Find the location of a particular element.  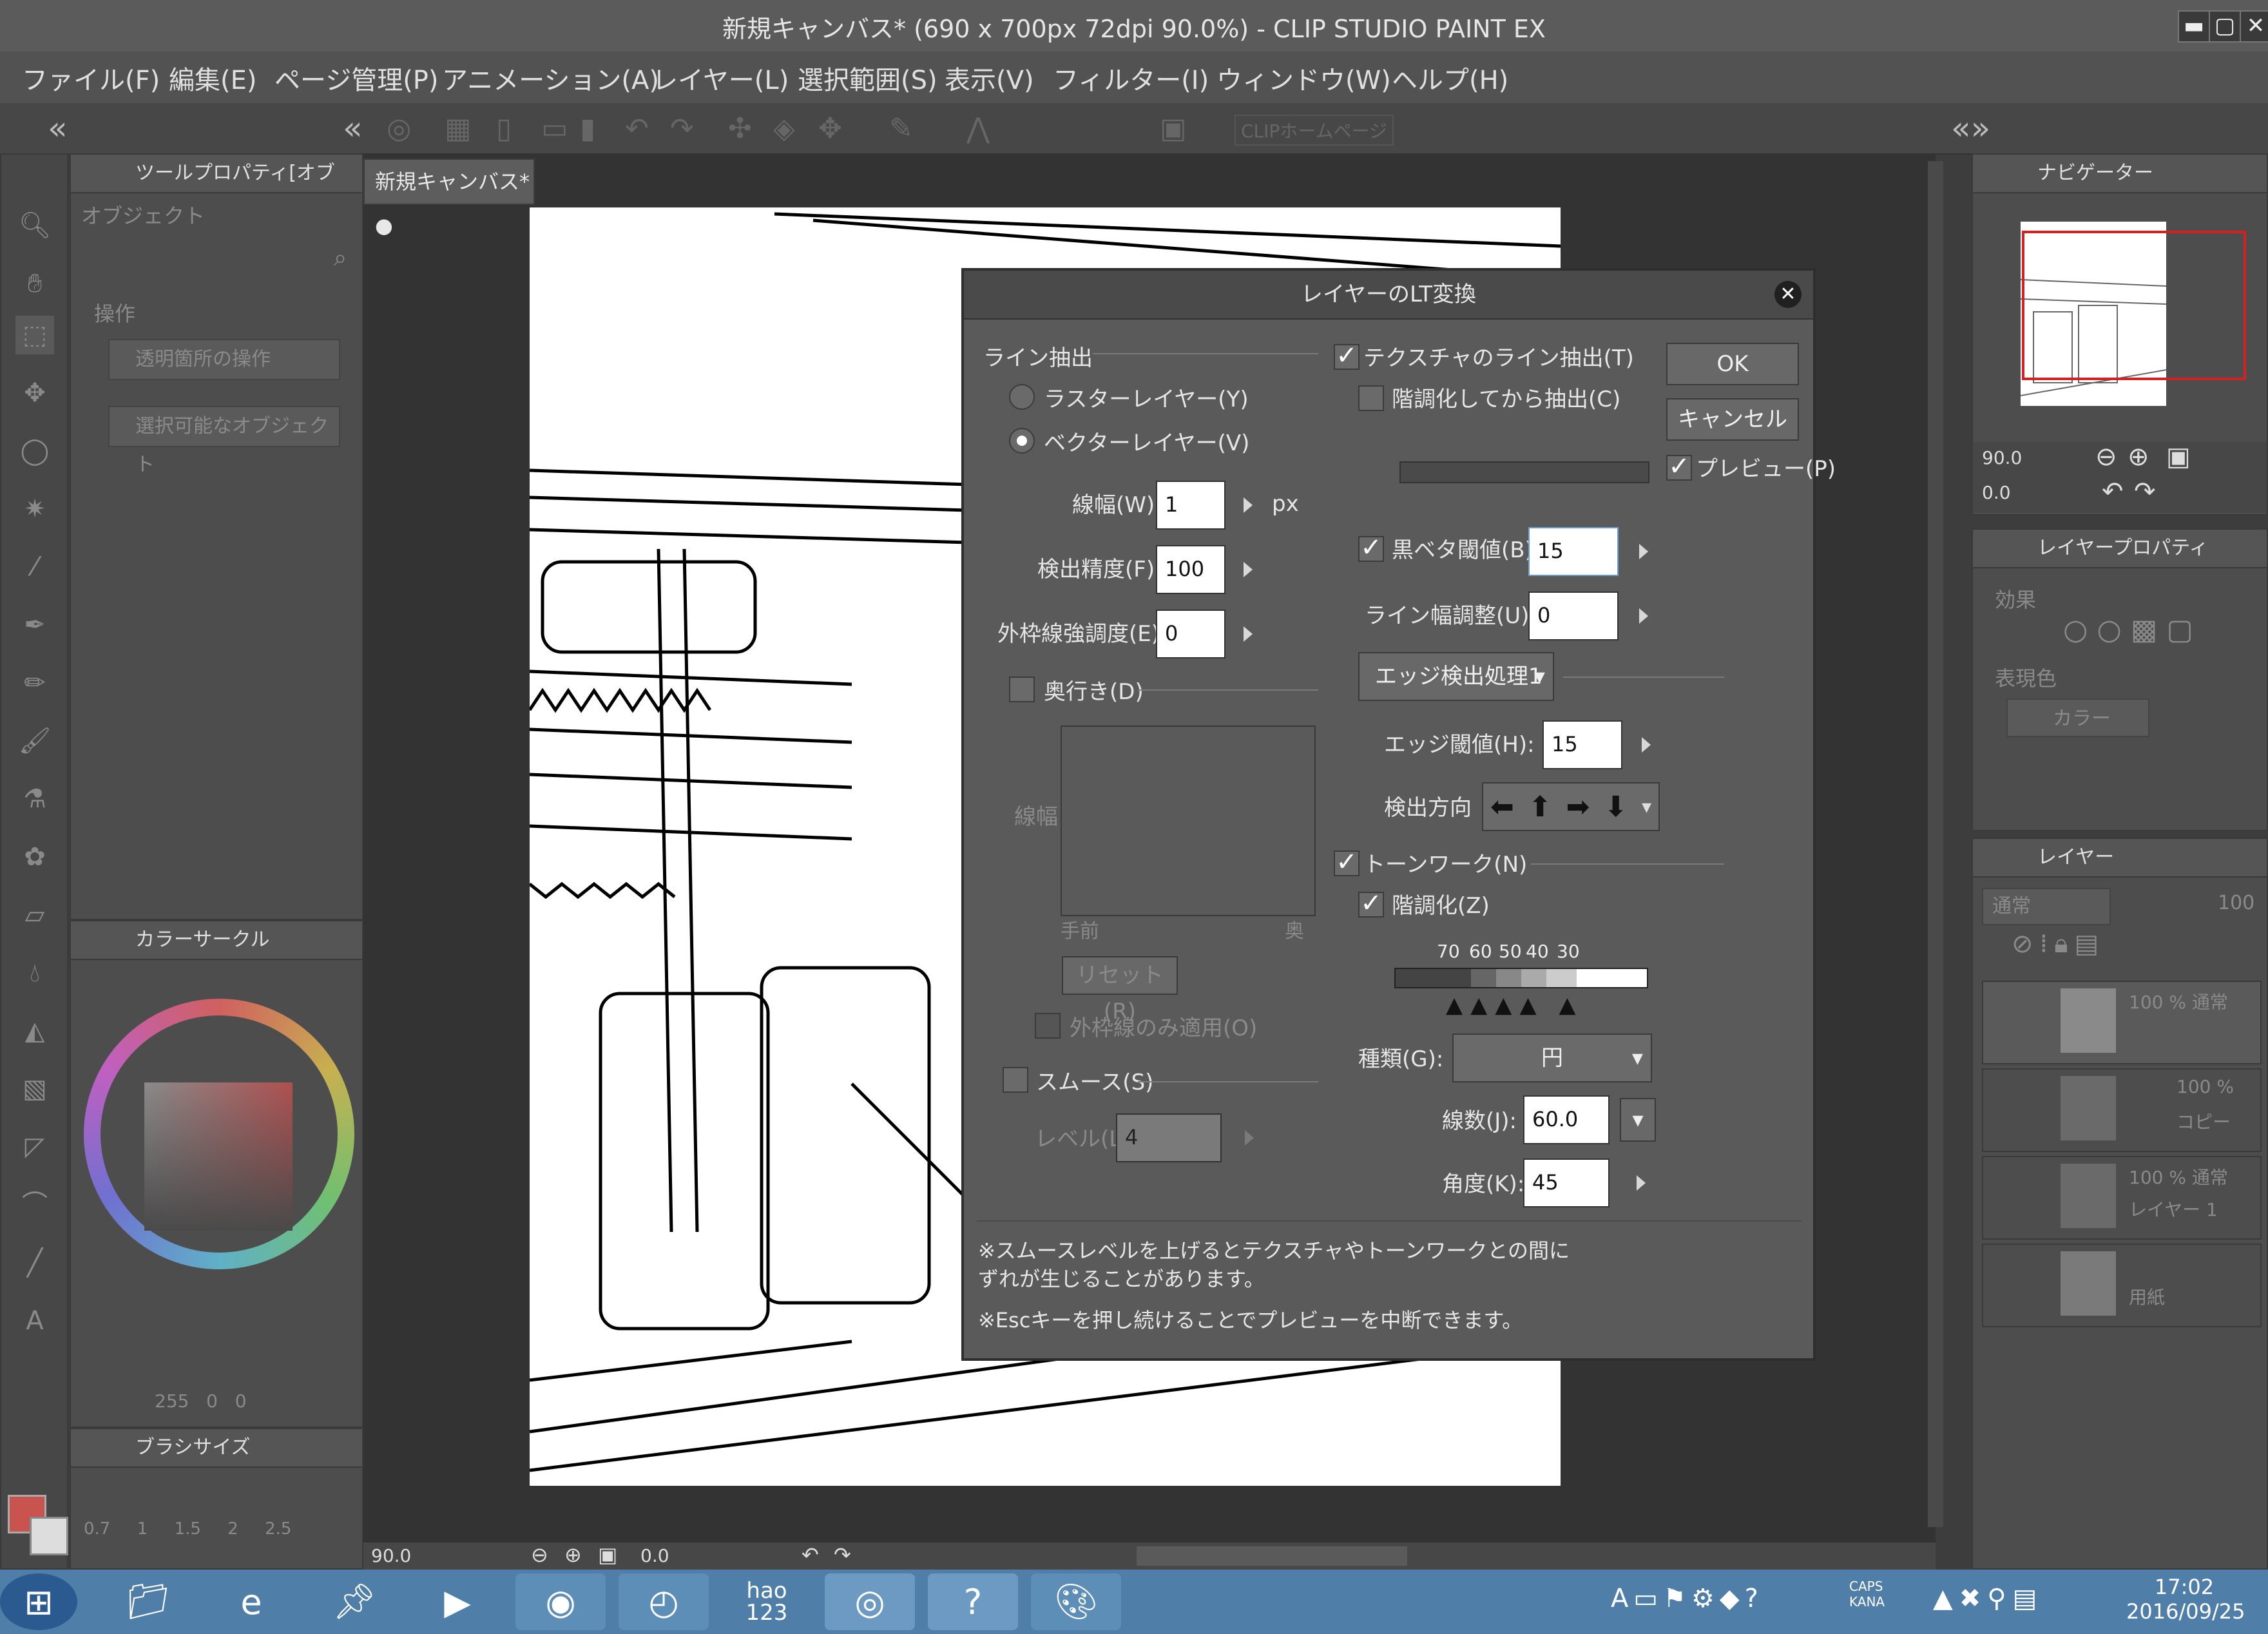

pen-icon: ✎ is located at coordinates (901, 128).